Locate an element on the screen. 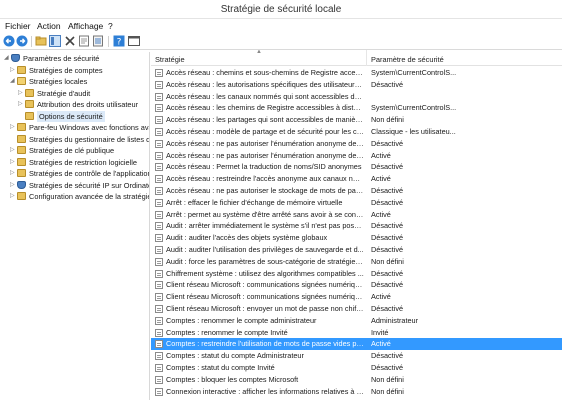 The image size is (562, 400). menu-bar: Fichier Action Affichage ? is located at coordinates (281, 26).